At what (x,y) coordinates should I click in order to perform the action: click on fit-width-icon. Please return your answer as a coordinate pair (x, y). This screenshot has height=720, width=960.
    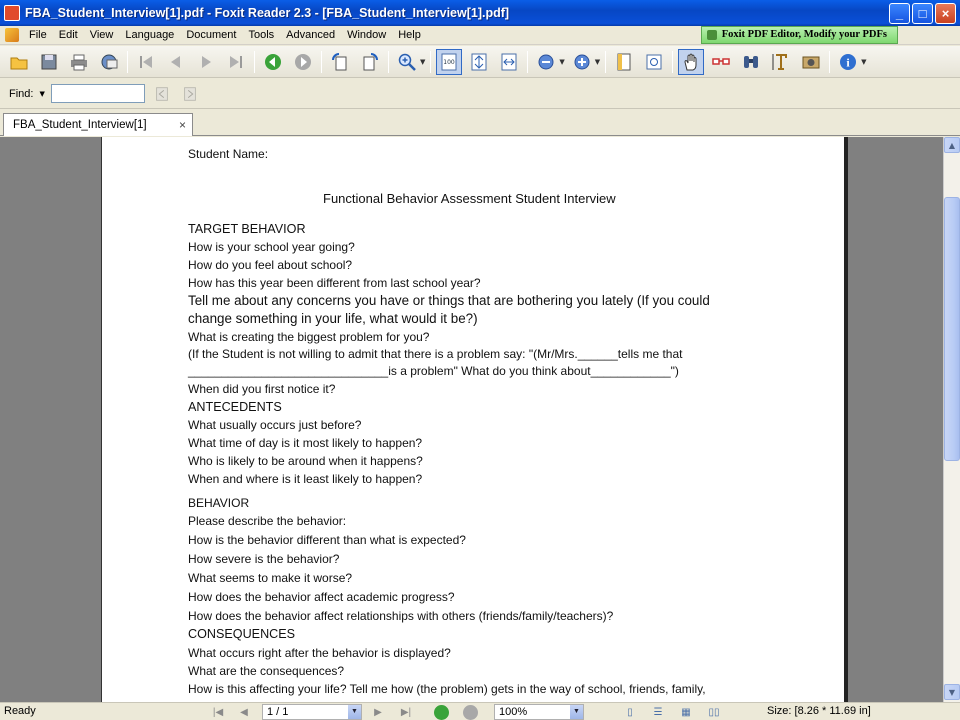
    Looking at the image, I should click on (509, 62).